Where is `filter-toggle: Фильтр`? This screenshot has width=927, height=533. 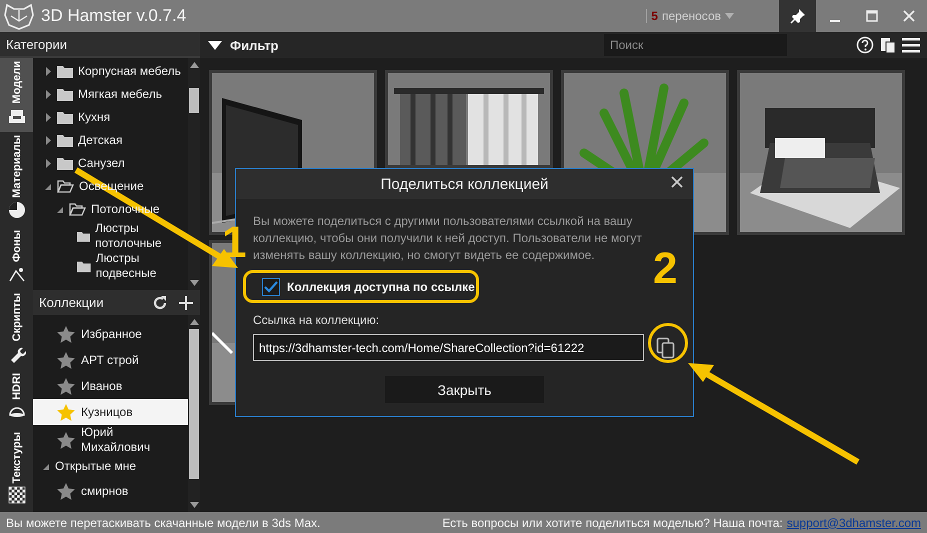 filter-toggle: Фильтр is located at coordinates (243, 45).